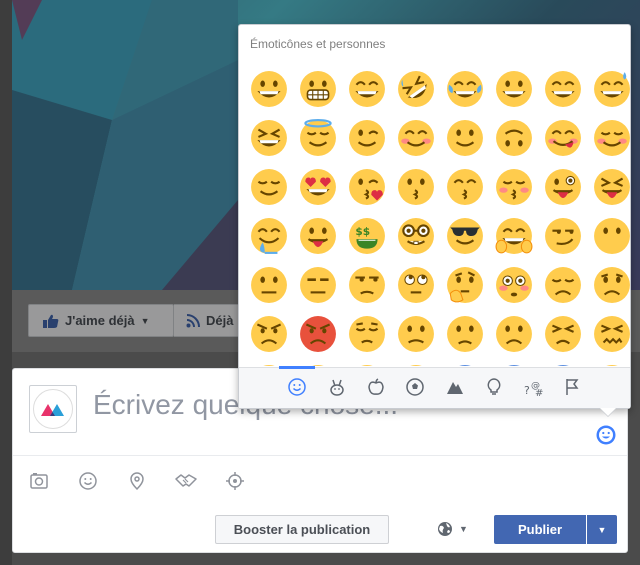 Image resolution: width=640 pixels, height=565 pixels. Describe the element at coordinates (562, 137) in the screenshot. I see `emoji-yum` at that location.